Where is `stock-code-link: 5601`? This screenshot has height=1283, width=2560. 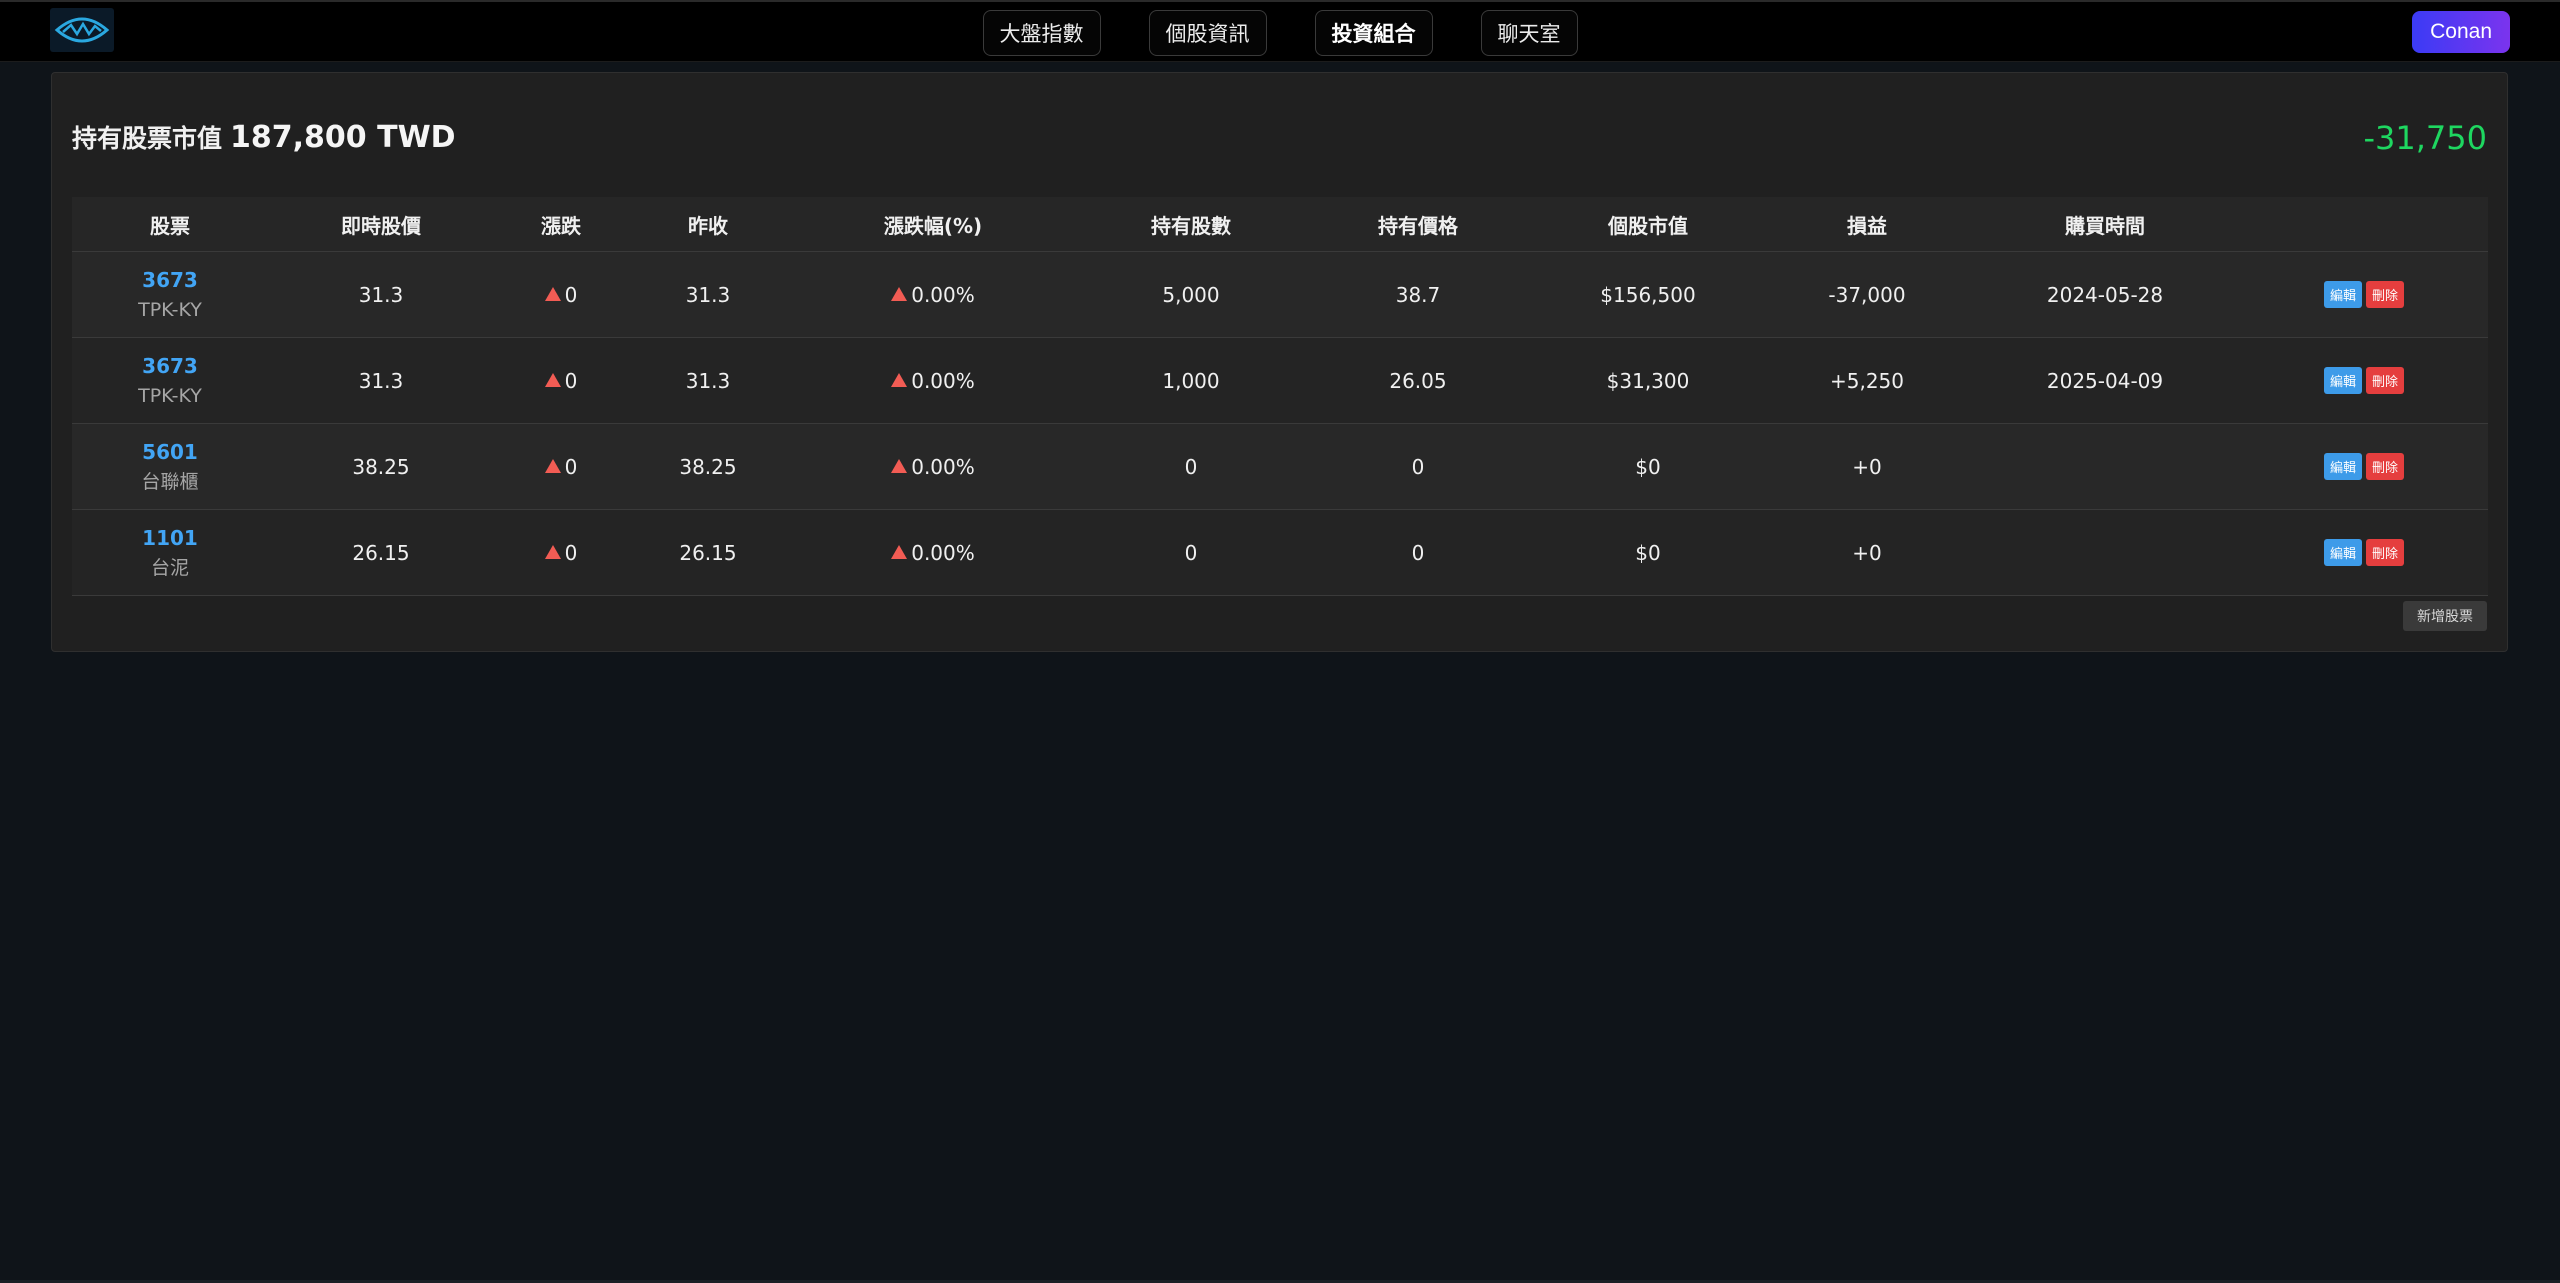 stock-code-link: 5601 is located at coordinates (170, 452).